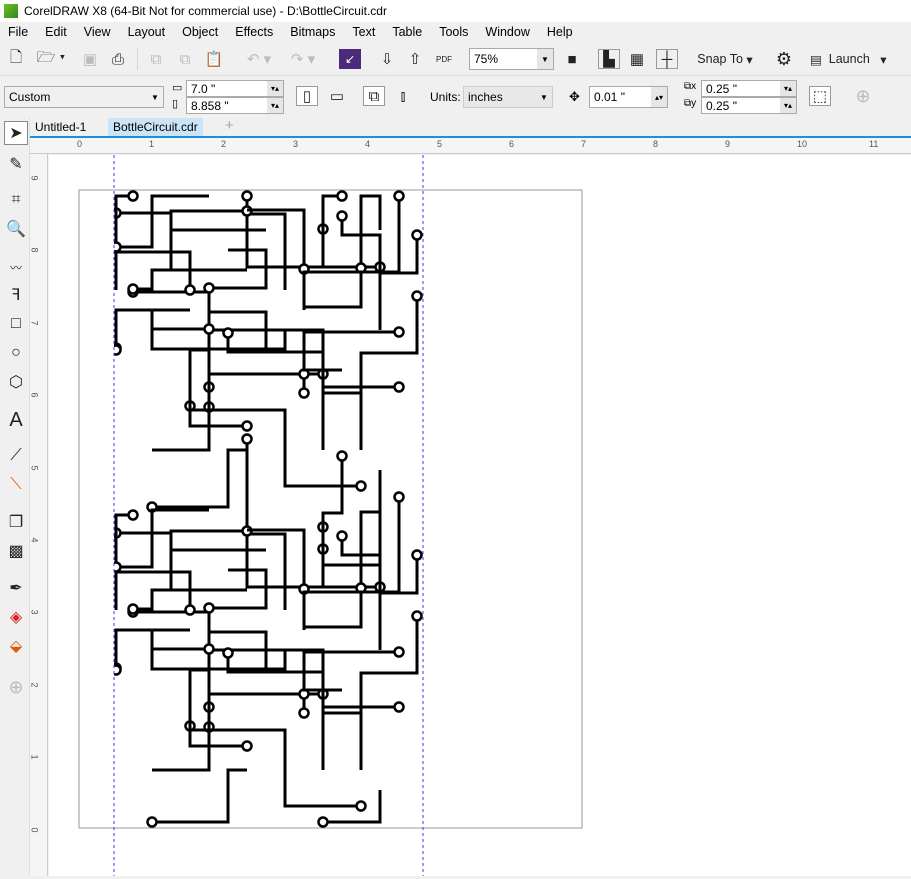 The width and height of the screenshot is (911, 879). Describe the element at coordinates (16, 59) in the screenshot. I see `new-document-icon: 🗋` at that location.